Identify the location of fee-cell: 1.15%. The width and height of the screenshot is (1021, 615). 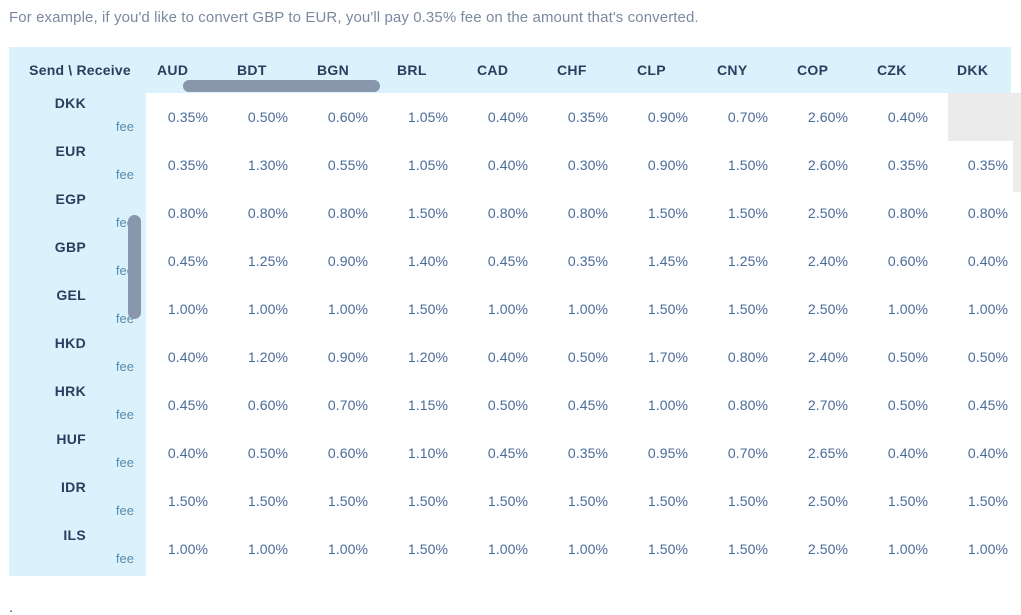
(428, 405).